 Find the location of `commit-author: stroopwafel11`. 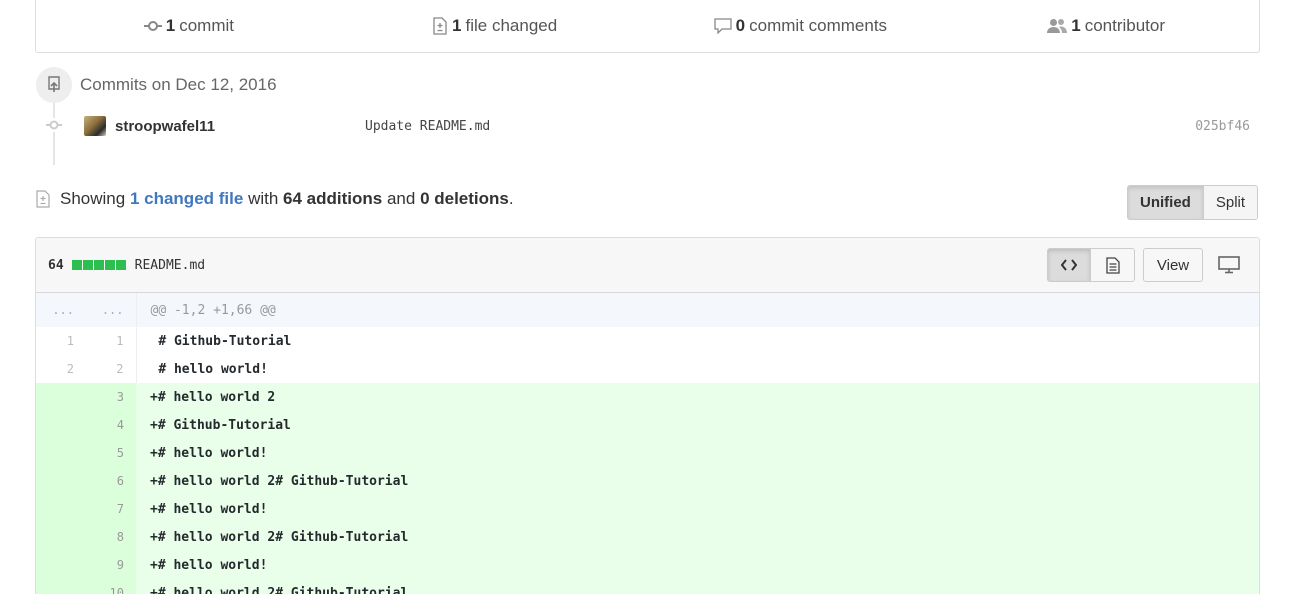

commit-author: stroopwafel11 is located at coordinates (165, 126).